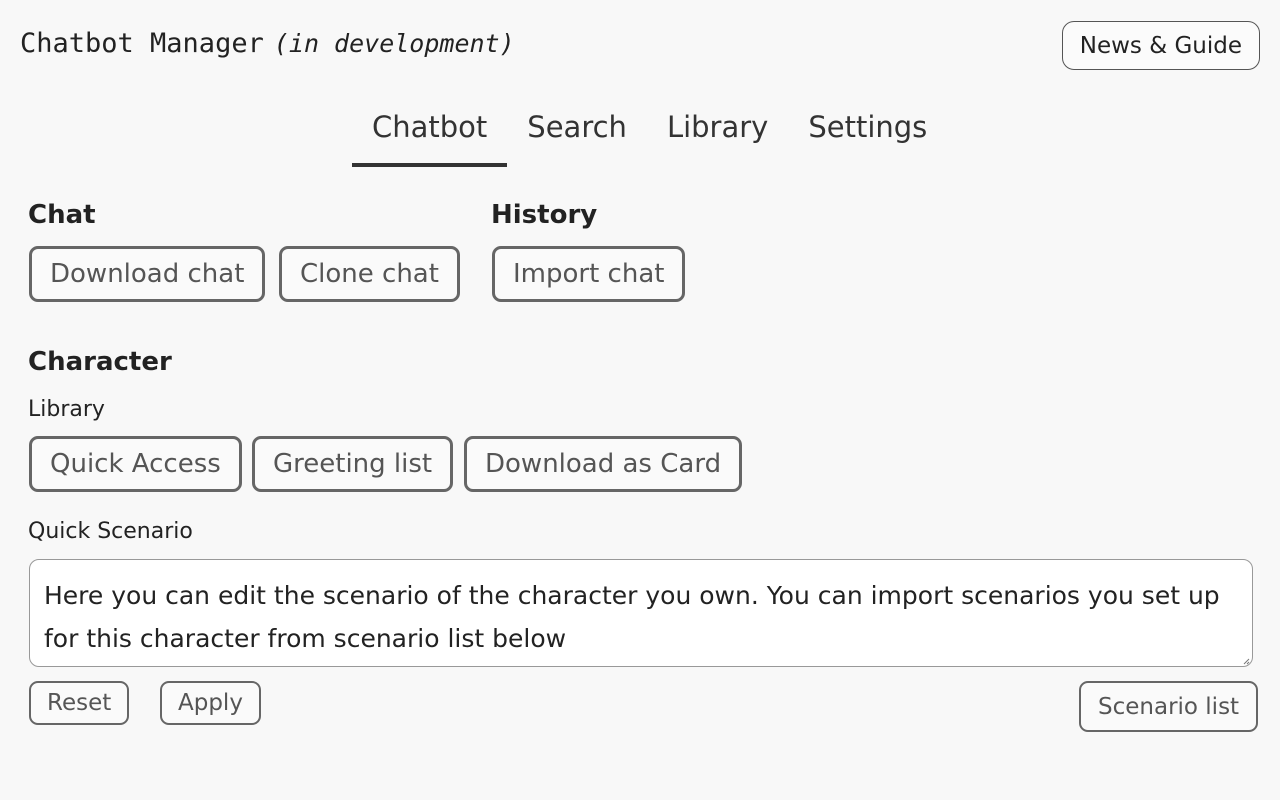 The image size is (1280, 800). Describe the element at coordinates (369, 274) in the screenshot. I see `clone-chat-button: Clone chat` at that location.